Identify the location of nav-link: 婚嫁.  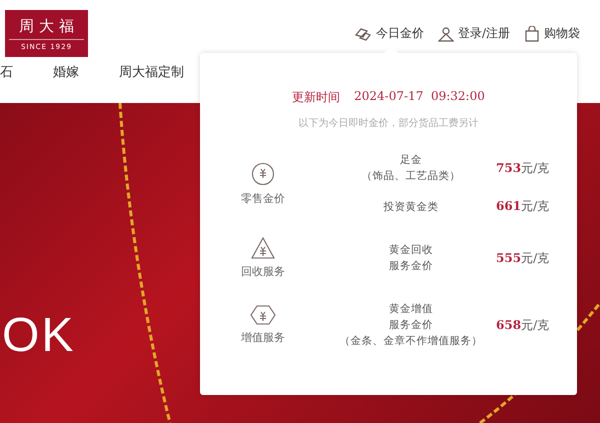
(66, 72).